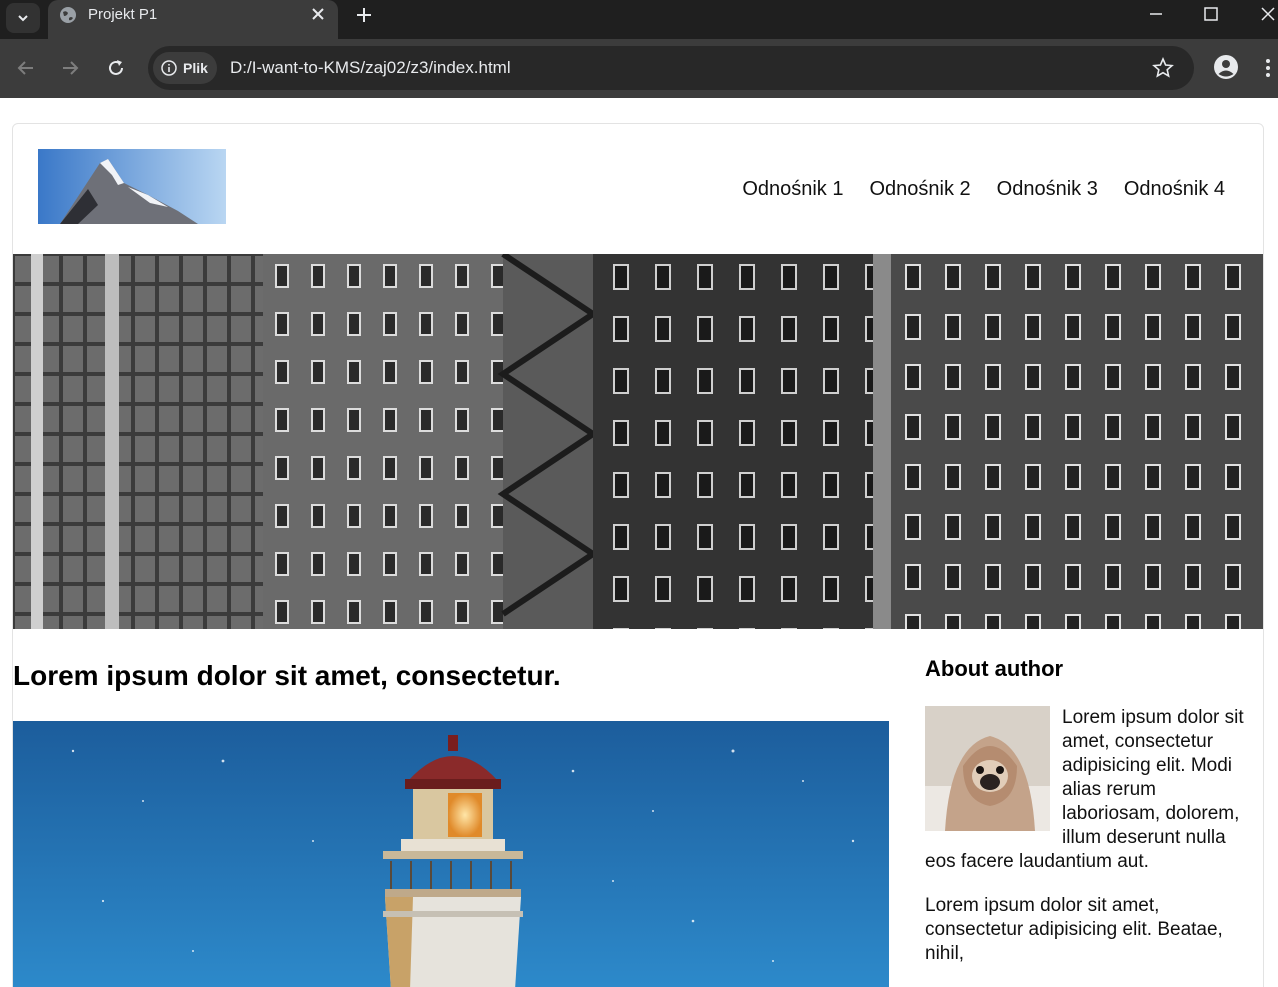  I want to click on aside-title: About author, so click(994, 668).